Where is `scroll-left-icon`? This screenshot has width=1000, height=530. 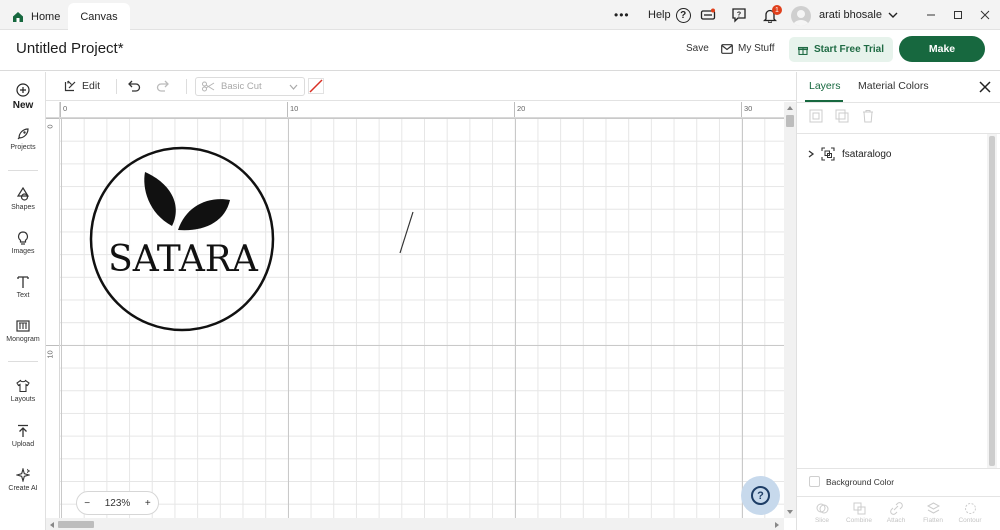
scroll-left-icon is located at coordinates (52, 525).